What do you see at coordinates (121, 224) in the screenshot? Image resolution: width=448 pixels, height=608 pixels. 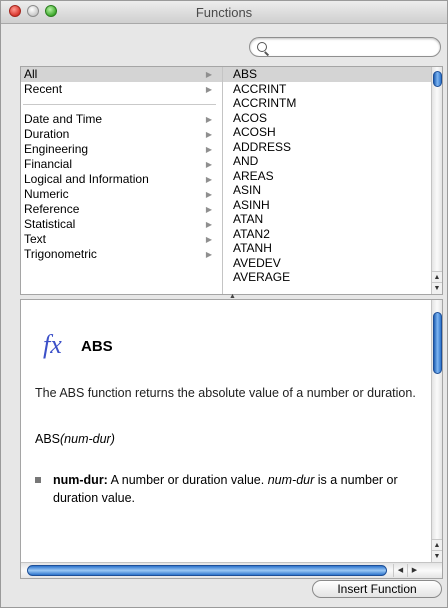 I see `category-item-statistical: Statistical ▶` at bounding box center [121, 224].